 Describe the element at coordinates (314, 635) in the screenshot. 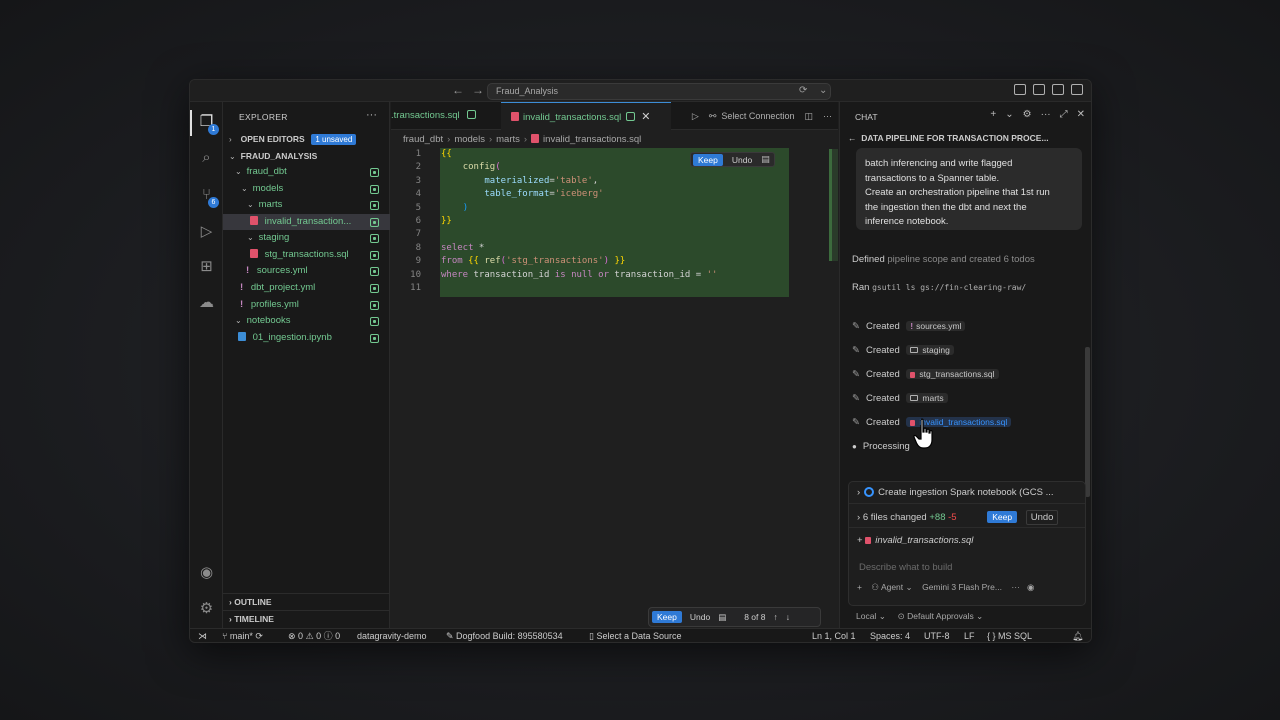

I see `problems-indicator: ⊗ 0 ⚠ 0 ⓘ 0` at that location.